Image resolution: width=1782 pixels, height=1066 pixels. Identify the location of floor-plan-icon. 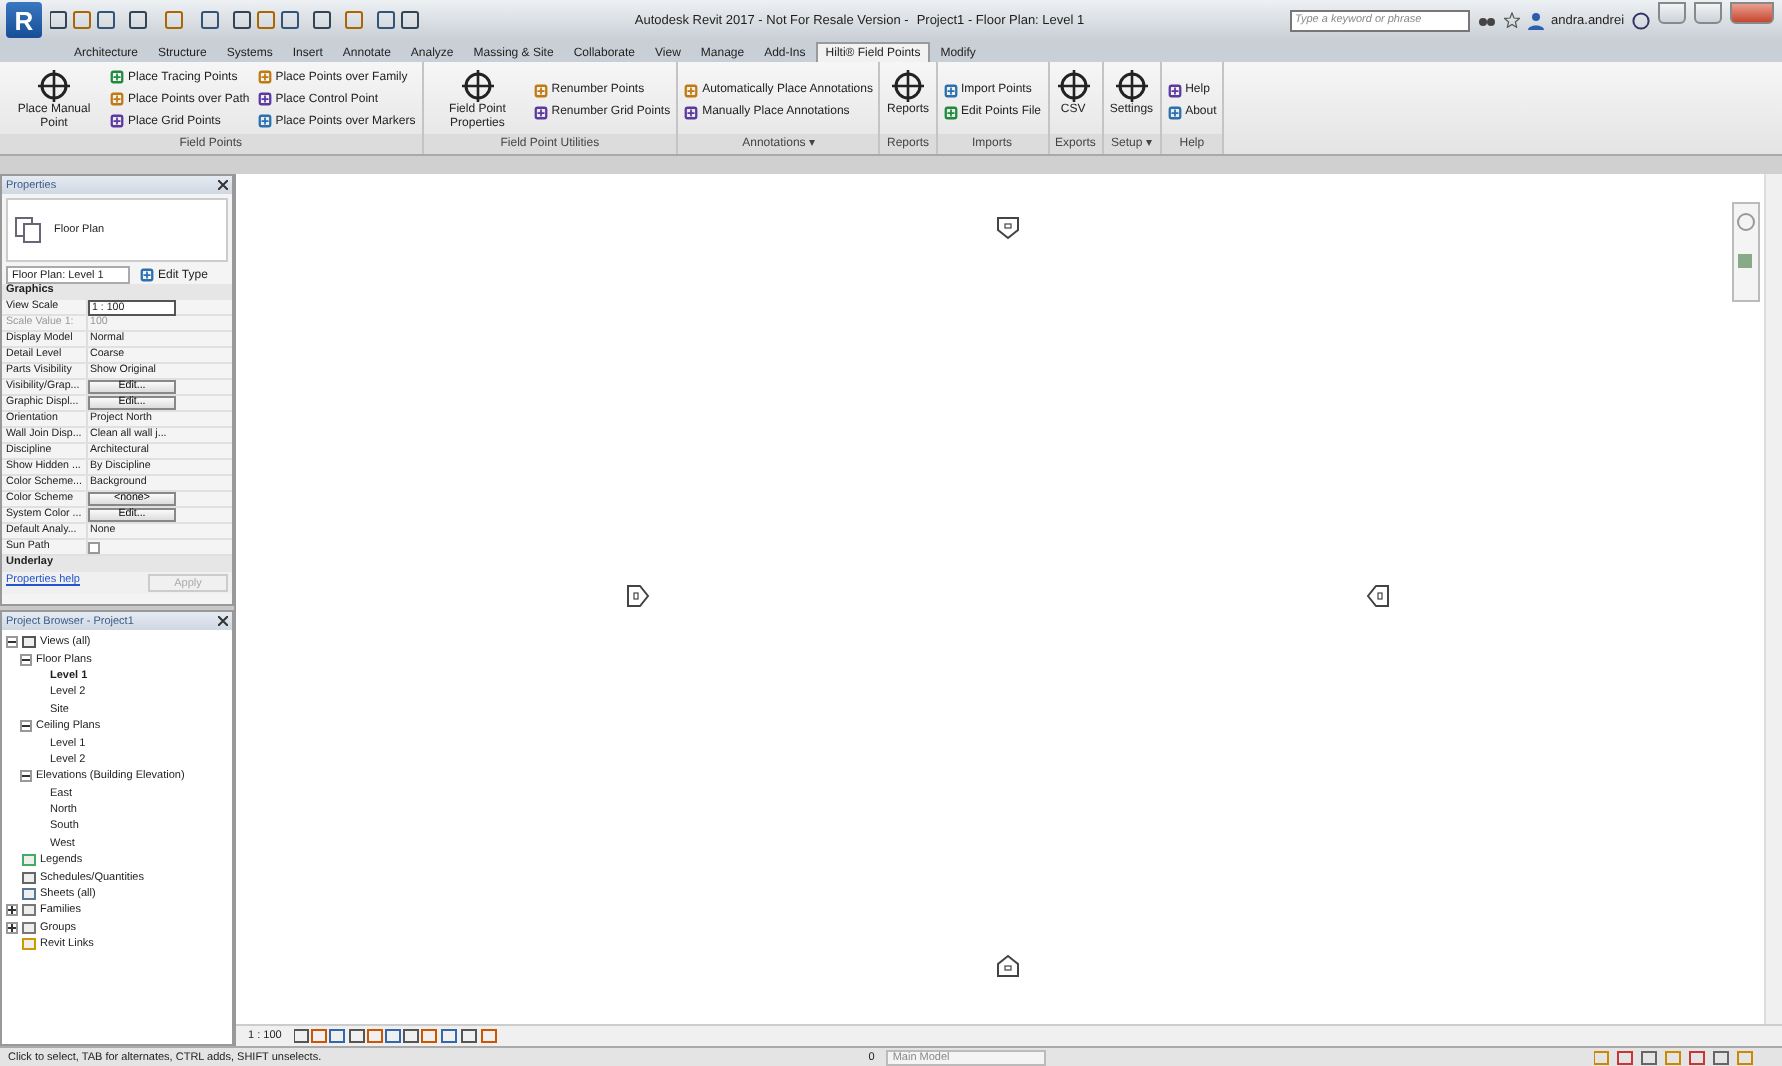
(28, 230).